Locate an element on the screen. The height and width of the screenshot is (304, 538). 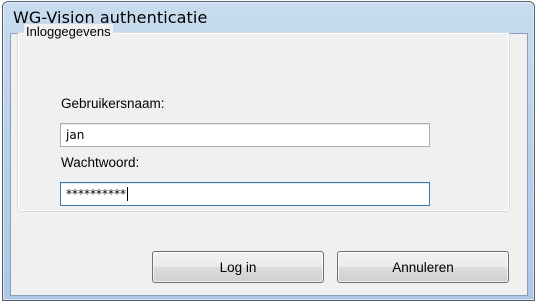
password-value: ********** is located at coordinates (96, 194).